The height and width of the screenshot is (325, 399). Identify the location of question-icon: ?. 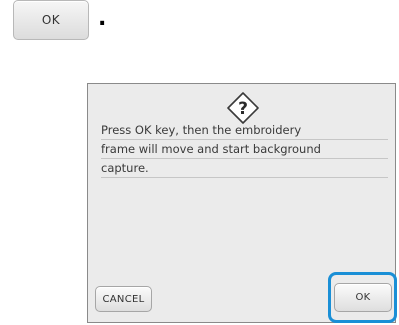
(243, 108).